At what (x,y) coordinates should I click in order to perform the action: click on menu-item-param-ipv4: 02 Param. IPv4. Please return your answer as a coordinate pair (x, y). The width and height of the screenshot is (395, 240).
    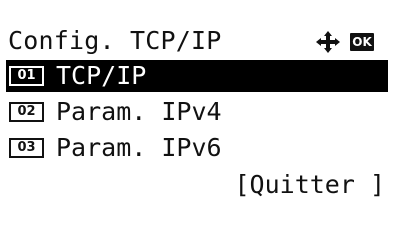
    Looking at the image, I should click on (197, 112).